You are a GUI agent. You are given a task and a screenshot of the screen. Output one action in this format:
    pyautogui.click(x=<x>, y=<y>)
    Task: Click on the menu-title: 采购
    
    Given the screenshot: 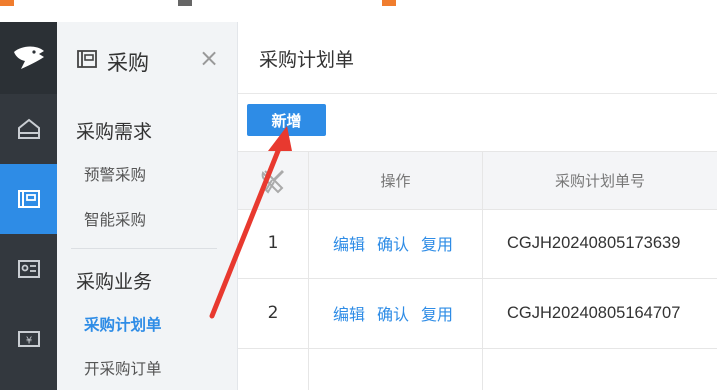 What is the action you would take?
    pyautogui.click(x=128, y=63)
    